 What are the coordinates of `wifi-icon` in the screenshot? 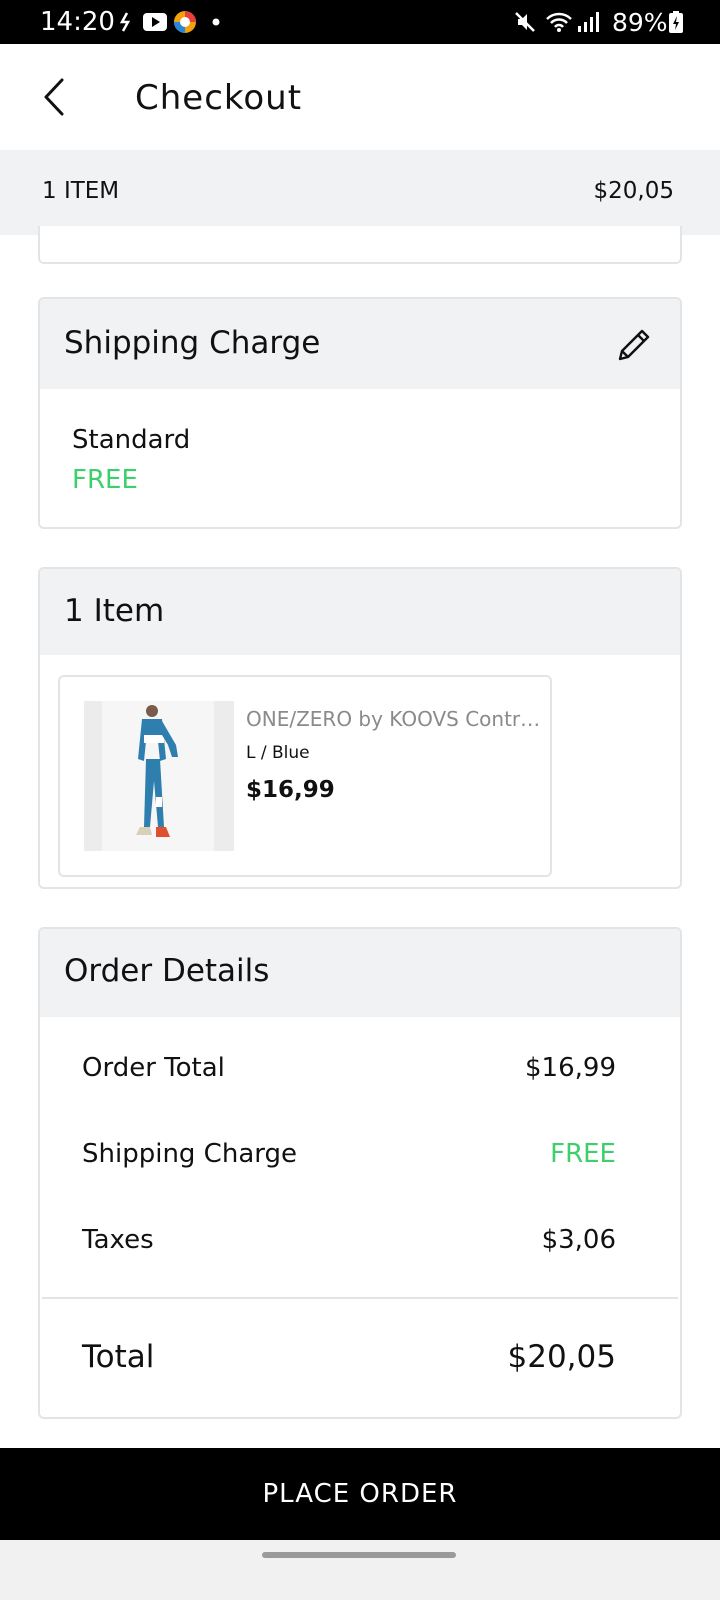 It's located at (559, 22).